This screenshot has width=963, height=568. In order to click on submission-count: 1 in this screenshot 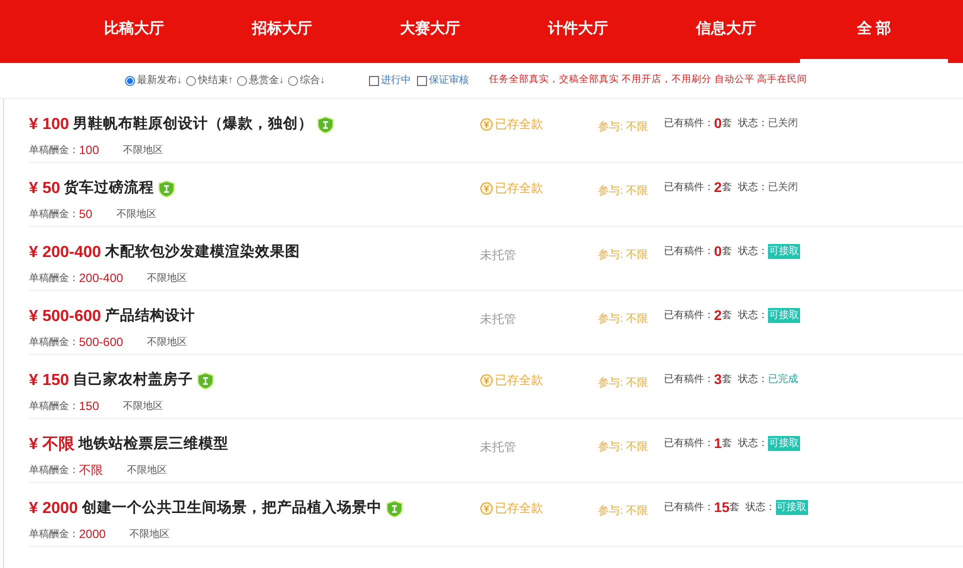, I will do `click(718, 443)`.